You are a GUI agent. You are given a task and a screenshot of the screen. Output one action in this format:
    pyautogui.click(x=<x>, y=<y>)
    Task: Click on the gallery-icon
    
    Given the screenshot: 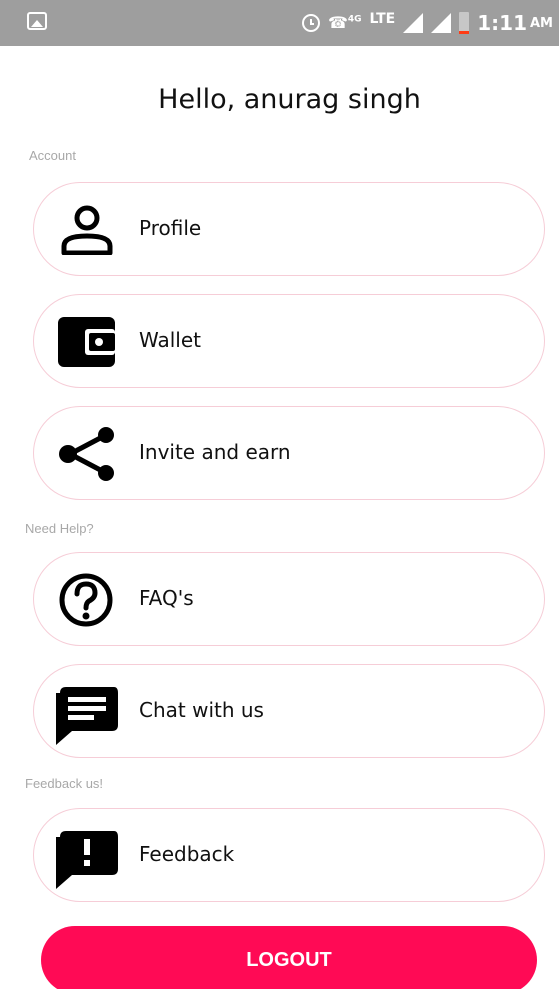 What is the action you would take?
    pyautogui.click(x=37, y=21)
    